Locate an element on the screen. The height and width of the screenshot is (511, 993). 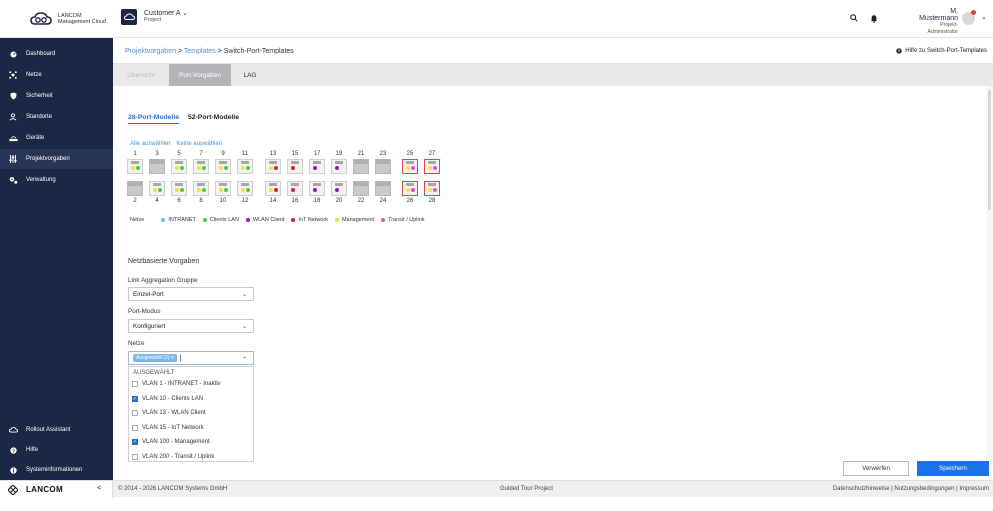
vlan-option: VLAN 15 - IoT Network is located at coordinates (168, 427).